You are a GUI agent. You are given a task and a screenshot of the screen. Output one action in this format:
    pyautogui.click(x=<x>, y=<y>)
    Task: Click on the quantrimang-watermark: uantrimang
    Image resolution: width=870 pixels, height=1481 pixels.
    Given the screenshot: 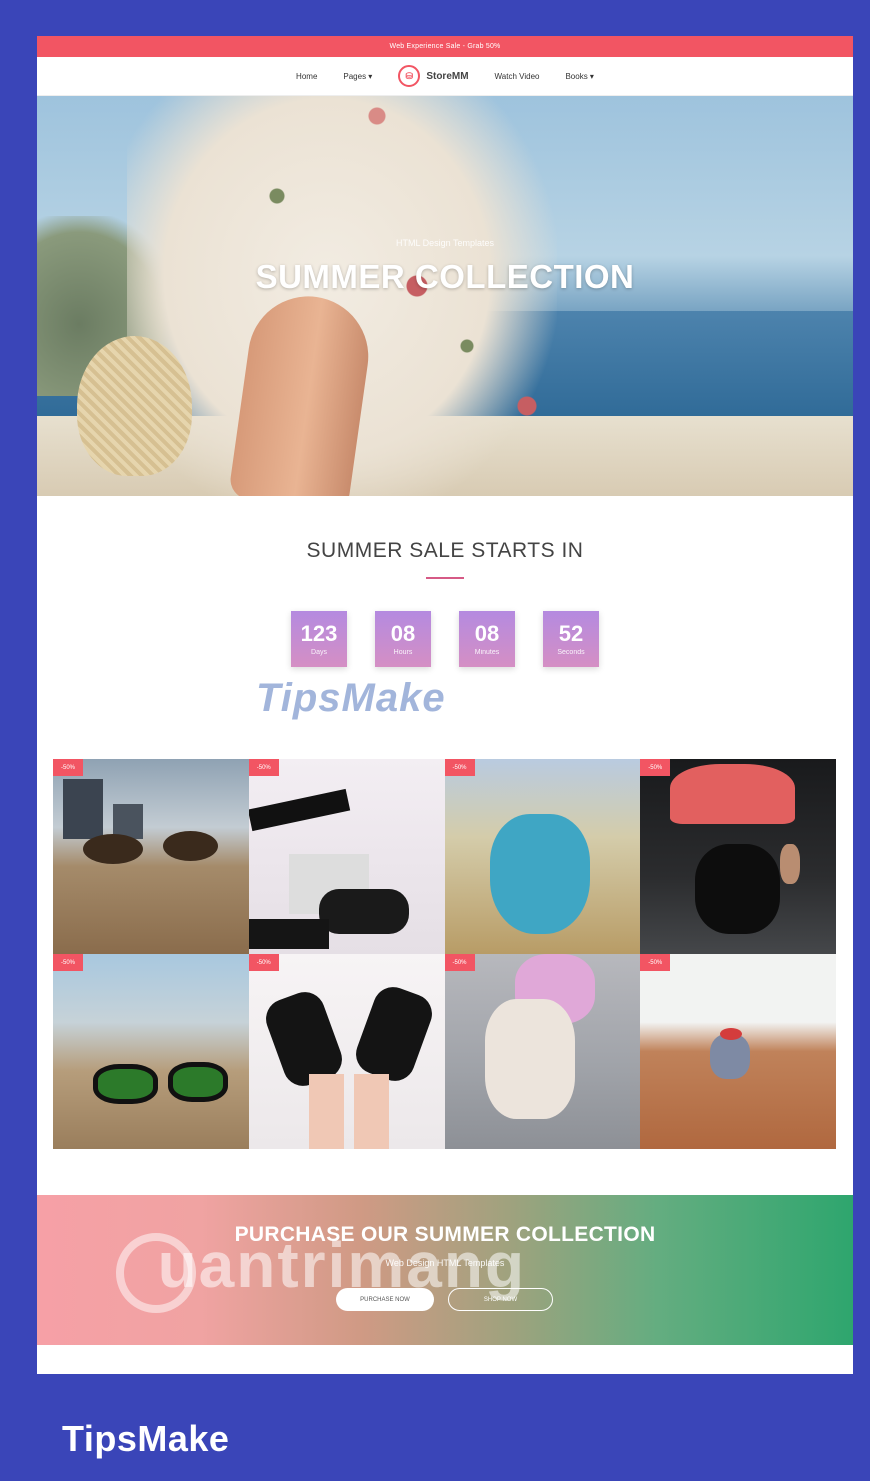 What is the action you would take?
    pyautogui.click(x=322, y=1265)
    